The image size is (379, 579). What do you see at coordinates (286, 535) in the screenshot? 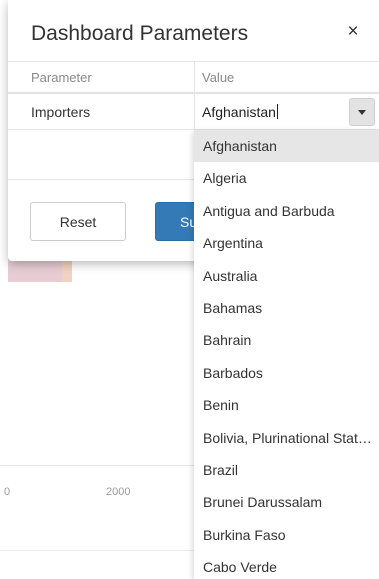
I see `dropdown-option-burkina-faso: Burkina Faso` at bounding box center [286, 535].